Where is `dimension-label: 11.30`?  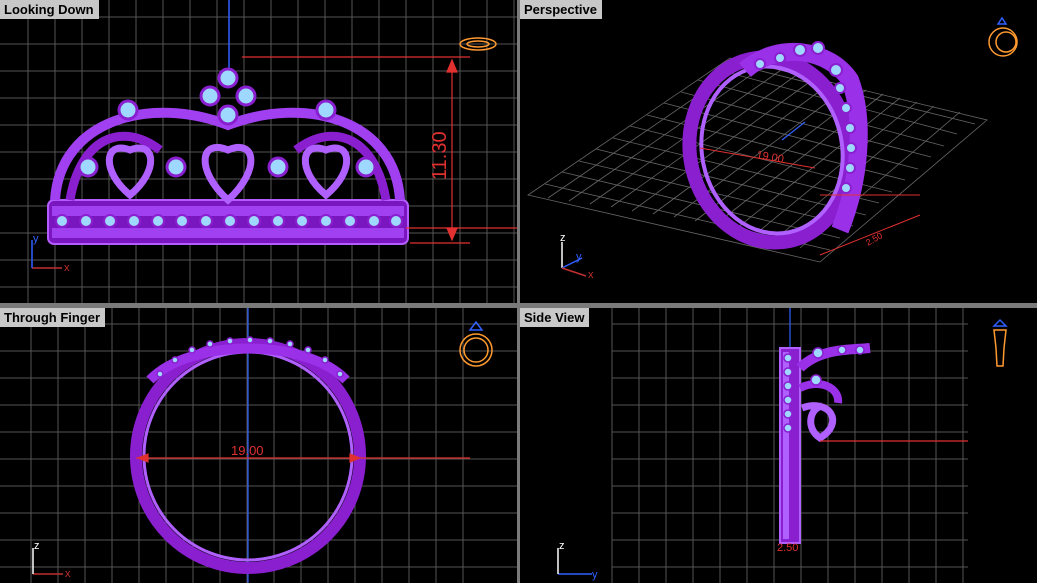
dimension-label: 11.30 is located at coordinates (440, 155).